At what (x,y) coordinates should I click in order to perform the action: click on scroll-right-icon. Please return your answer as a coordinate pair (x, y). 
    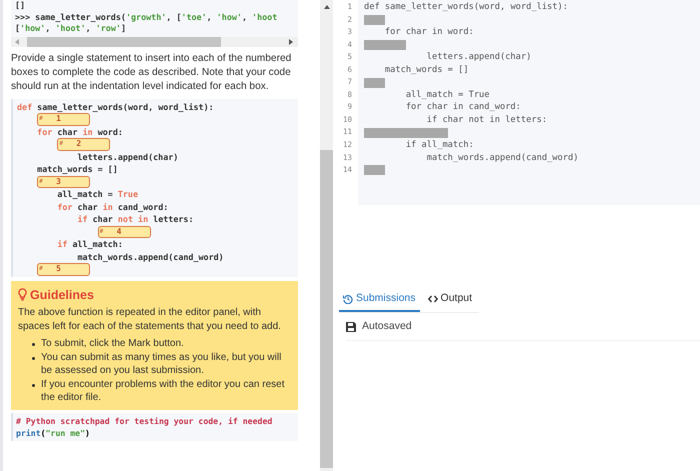
    Looking at the image, I should click on (291, 41).